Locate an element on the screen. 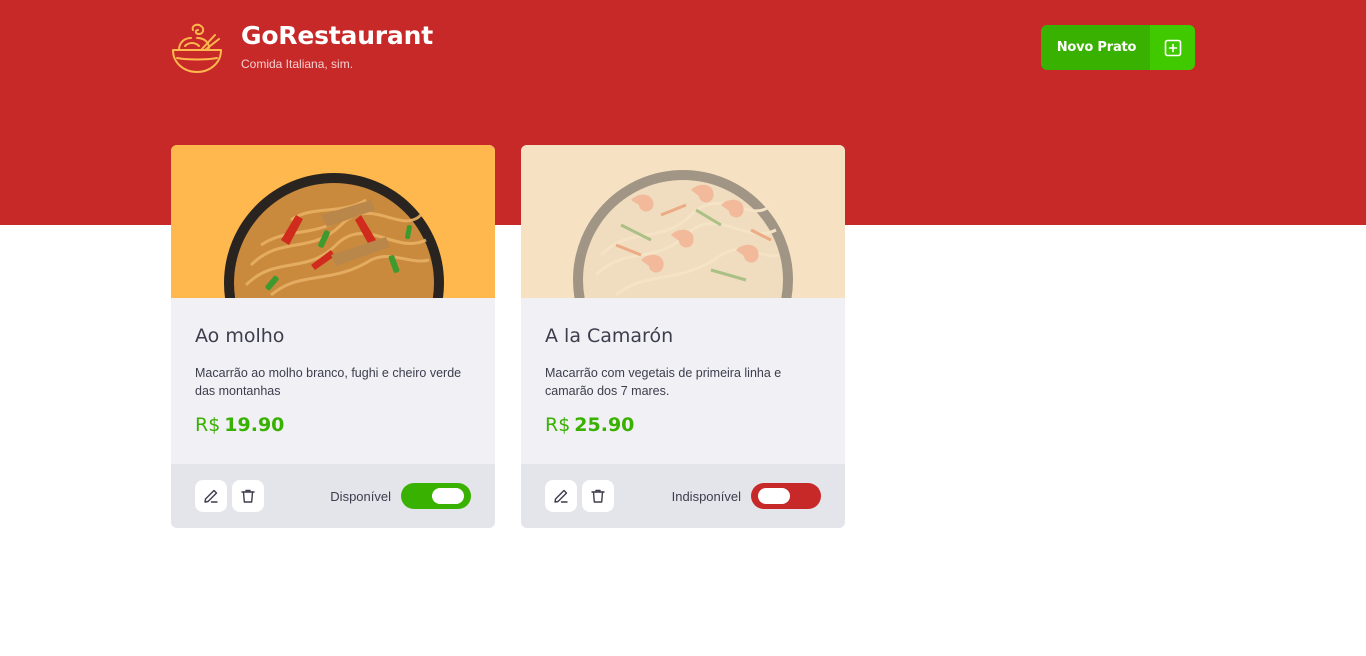  new-dish-button-label: Novo Prato is located at coordinates (1095, 47).